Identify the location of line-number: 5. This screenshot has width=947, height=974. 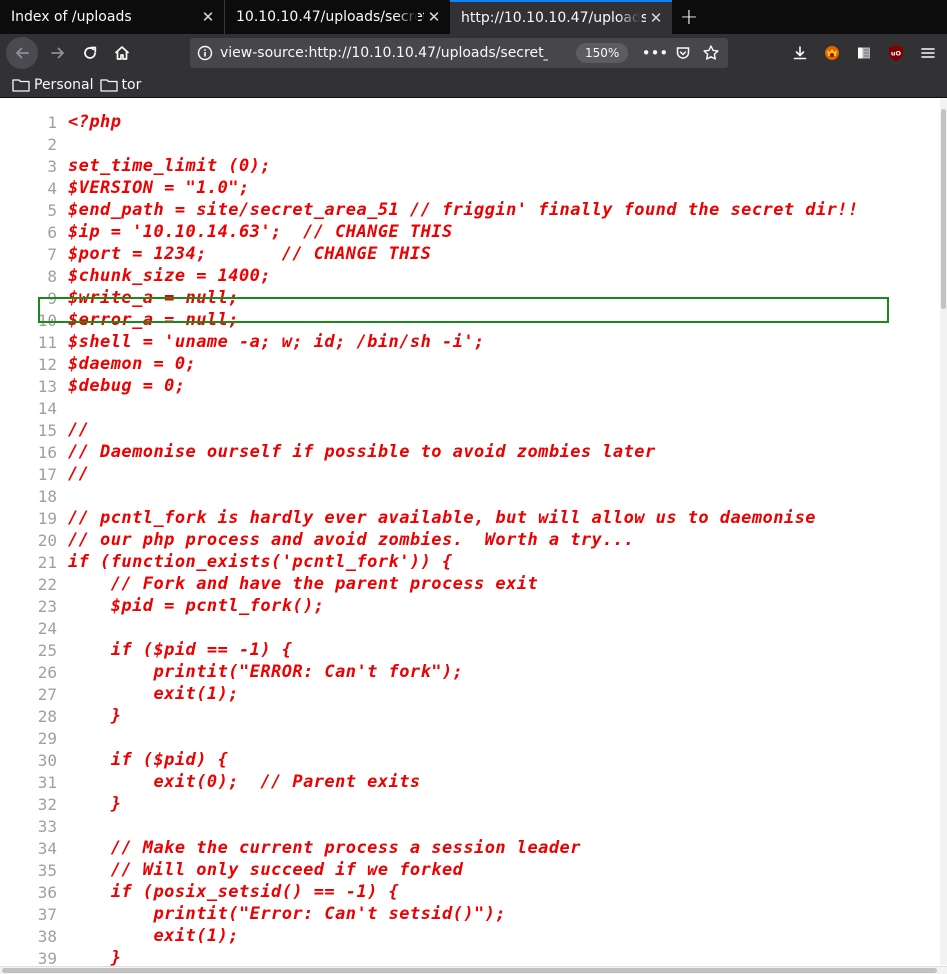
(52, 210).